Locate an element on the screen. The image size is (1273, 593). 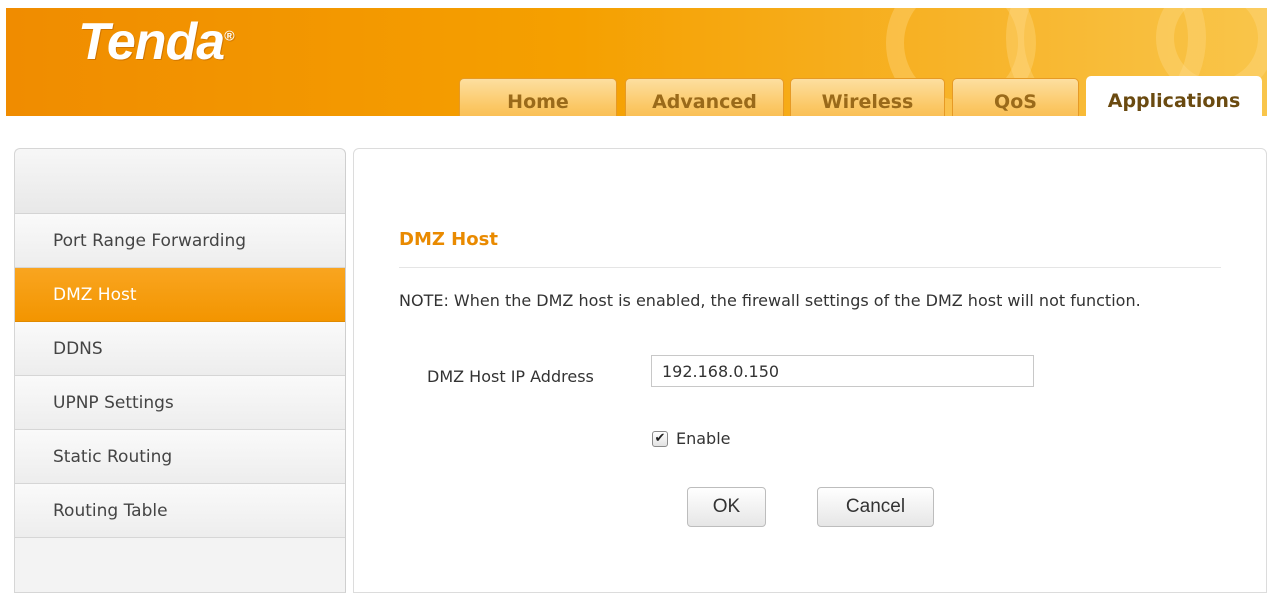
tab-advanced: Advanced is located at coordinates (704, 97).